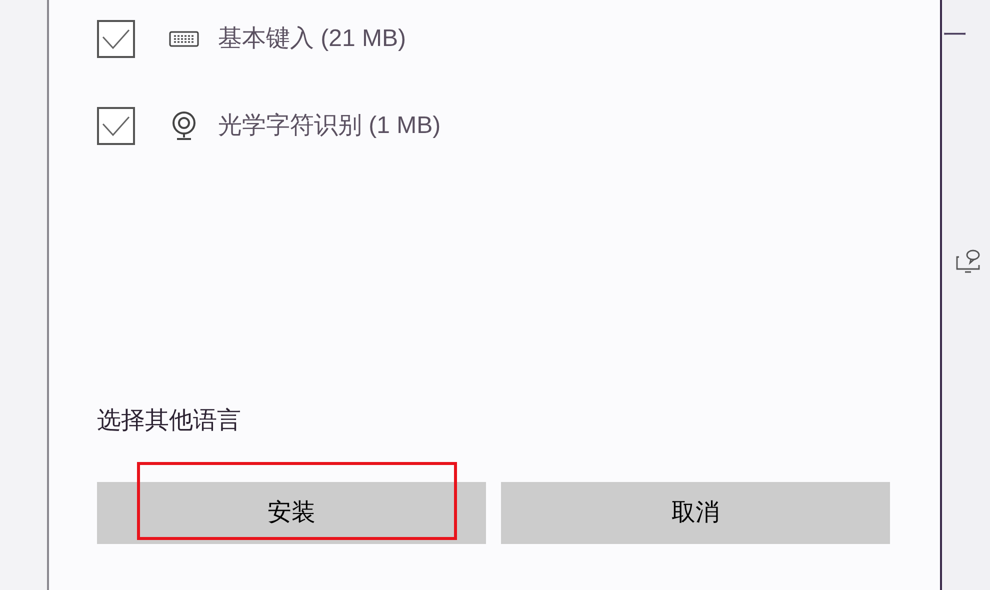 Image resolution: width=990 pixels, height=590 pixels. Describe the element at coordinates (184, 39) in the screenshot. I see `keyboard-icon` at that location.